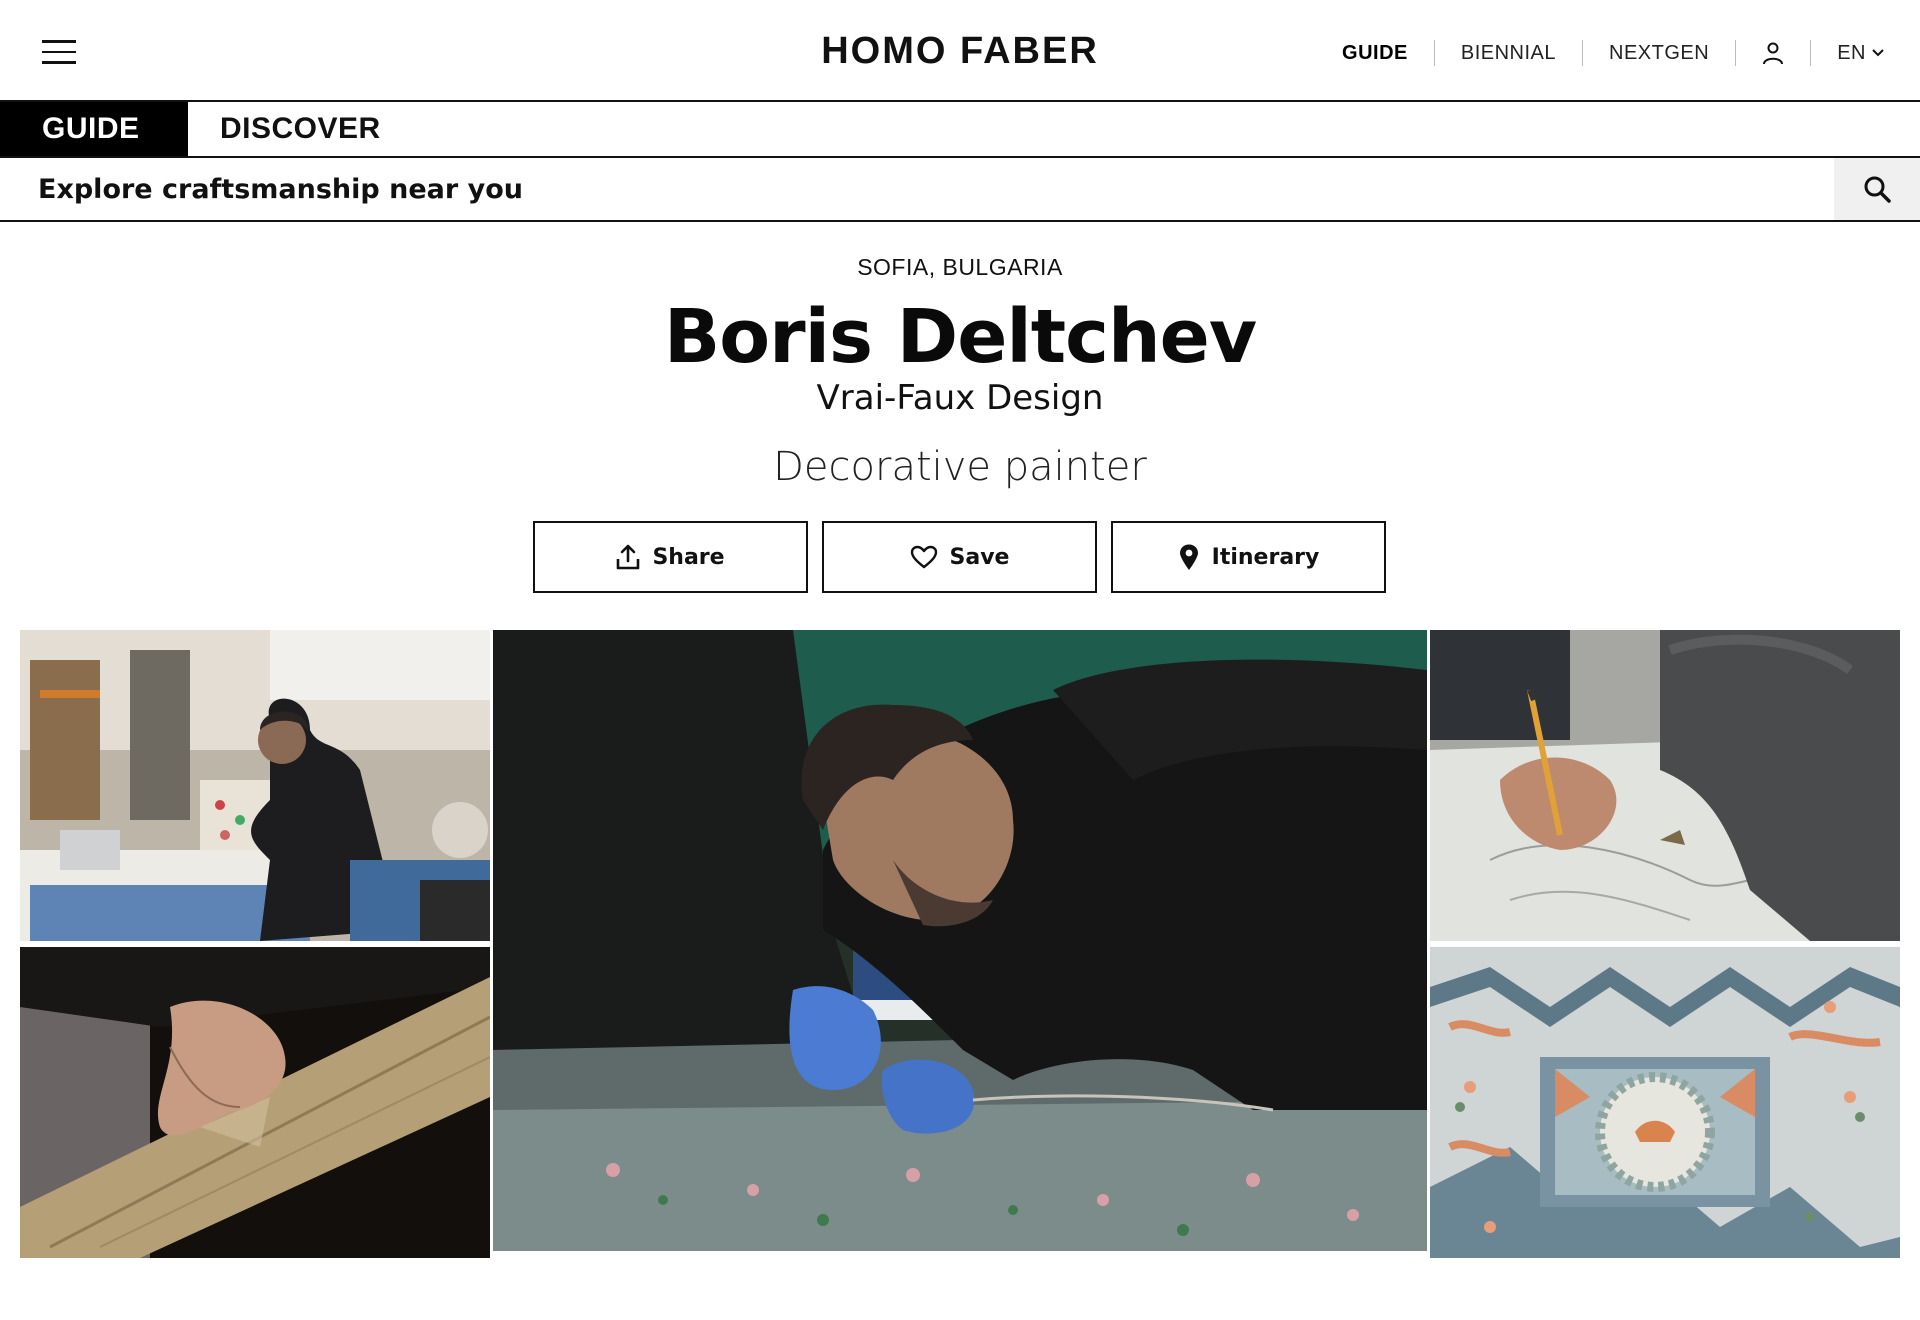 This screenshot has width=1920, height=1320. I want to click on main-nav: GUIDE BIENNIAL NEXTGEN EN, so click(1600, 53).